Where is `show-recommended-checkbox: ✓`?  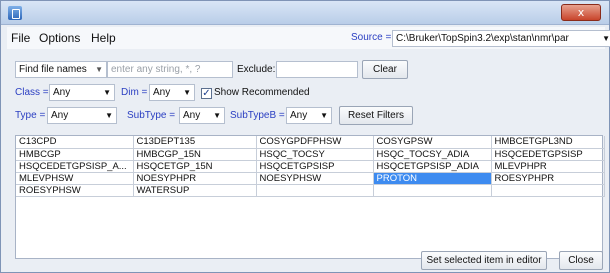 show-recommended-checkbox: ✓ is located at coordinates (206, 93).